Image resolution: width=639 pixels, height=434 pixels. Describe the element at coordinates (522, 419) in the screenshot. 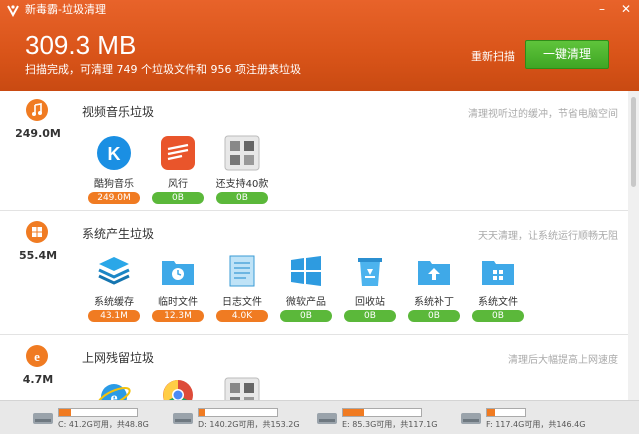

I see `drive-f: F: 117.4G可用，共146.4G` at that location.